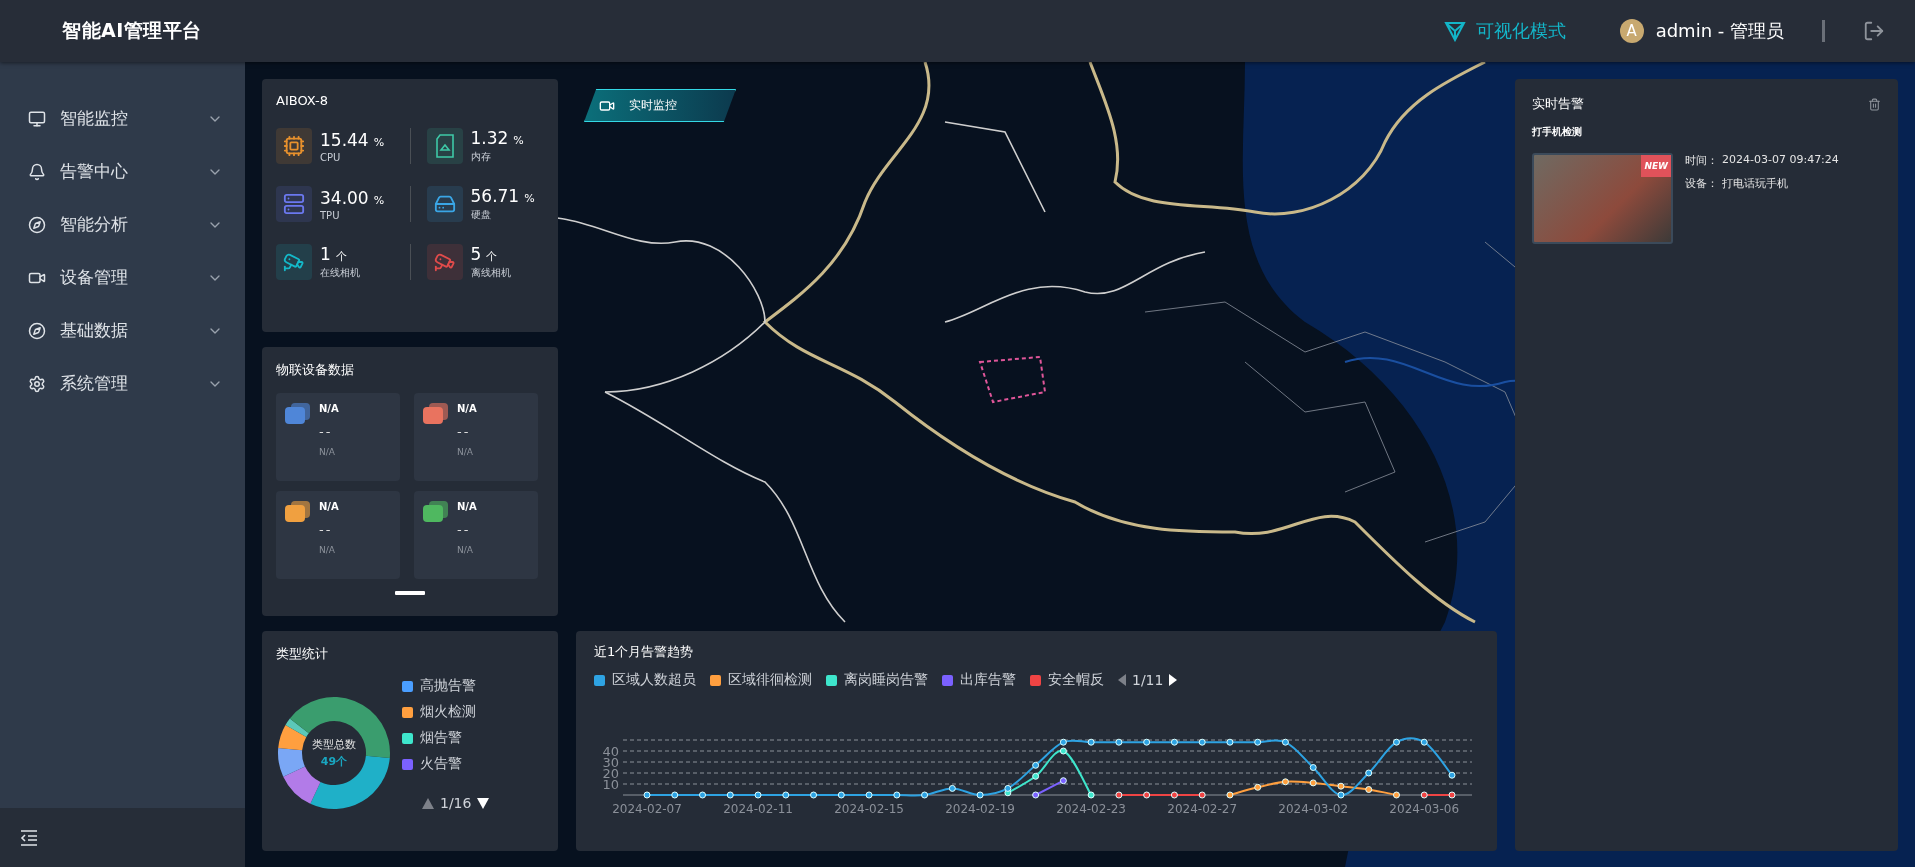 The height and width of the screenshot is (867, 1915). What do you see at coordinates (37, 171) in the screenshot?
I see `bell-icon` at bounding box center [37, 171].